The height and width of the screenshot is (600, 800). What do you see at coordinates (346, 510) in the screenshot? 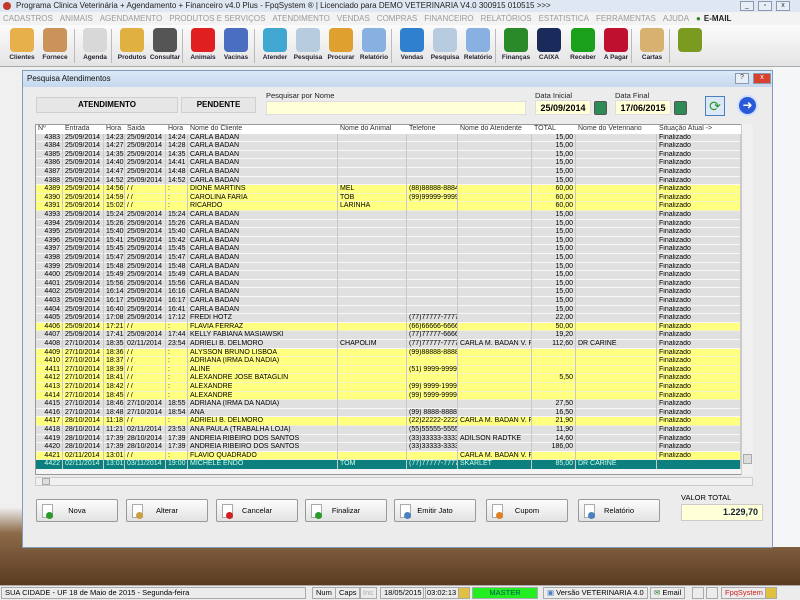
I see `button-finalizar: Finalizar` at bounding box center [346, 510].